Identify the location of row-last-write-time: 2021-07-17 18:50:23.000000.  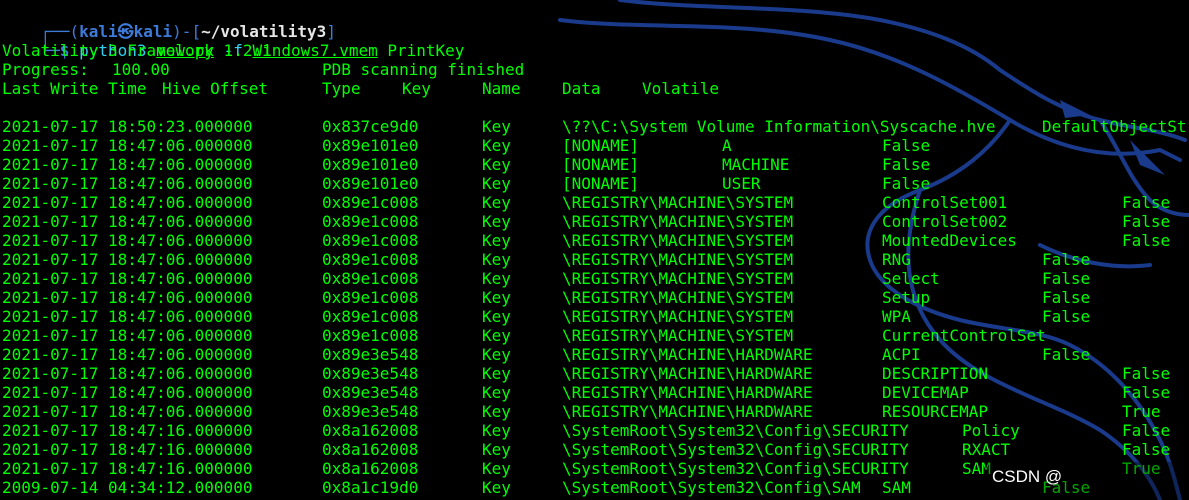
(127, 126).